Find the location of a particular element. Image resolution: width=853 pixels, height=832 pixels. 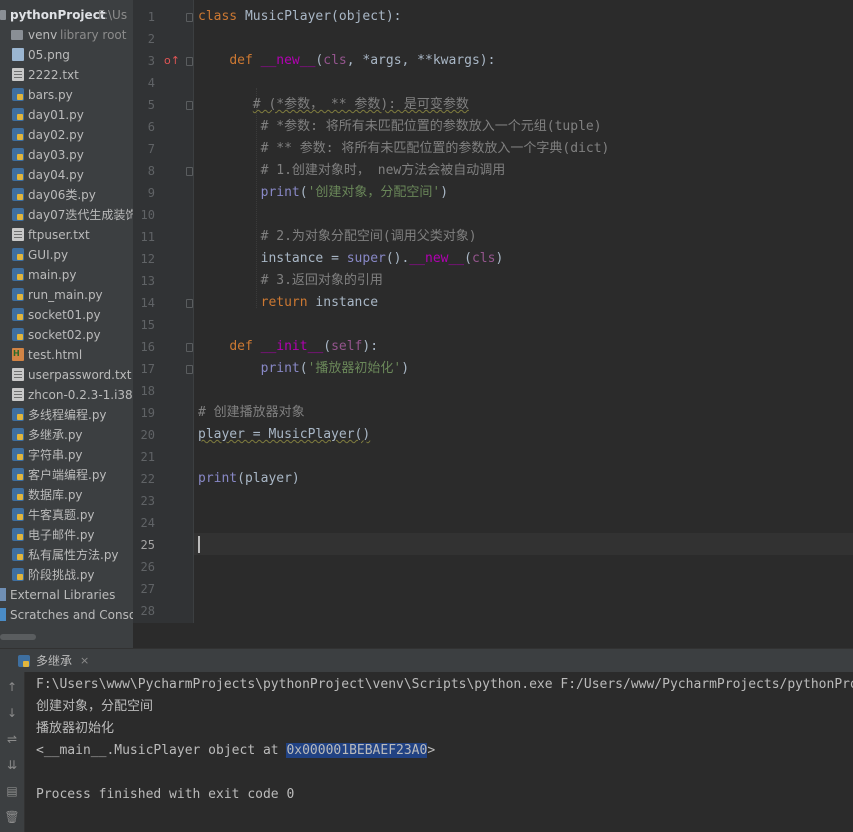

code-line-14: return instance is located at coordinates (319, 302).